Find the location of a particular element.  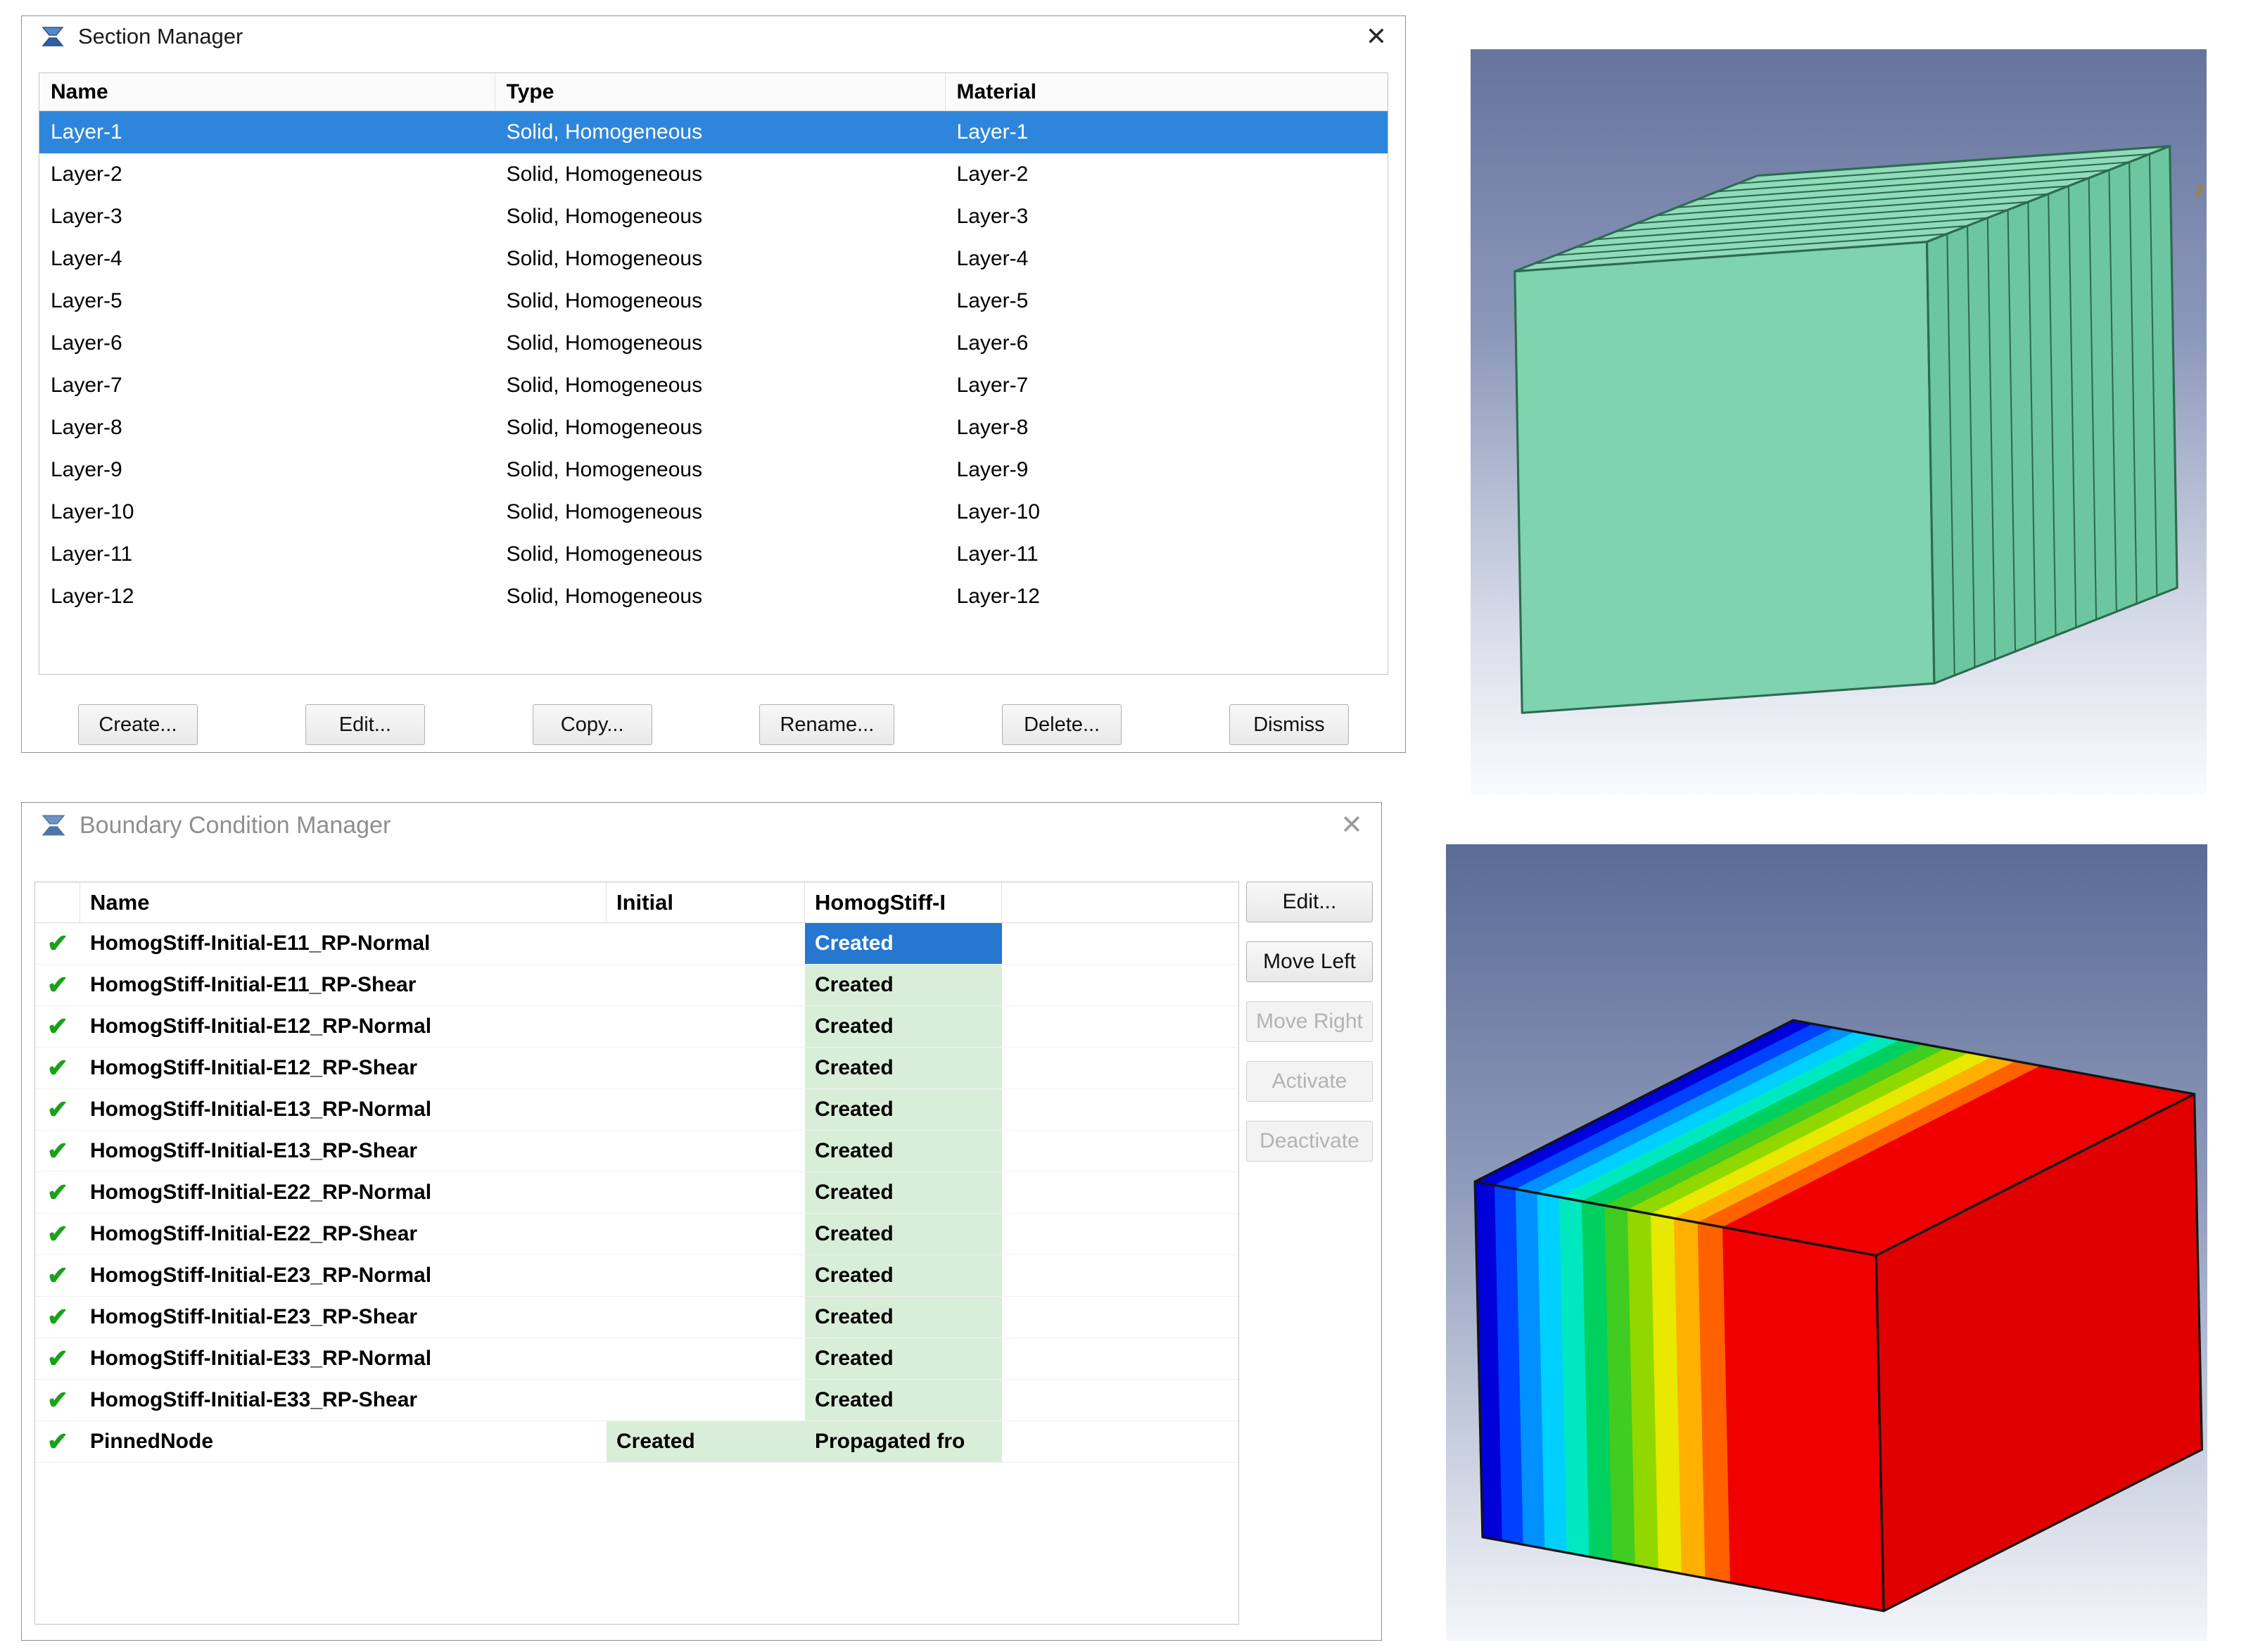

cell-bc-name: HomogStiff-Initial-E22_RP-Shear is located at coordinates (254, 1233).